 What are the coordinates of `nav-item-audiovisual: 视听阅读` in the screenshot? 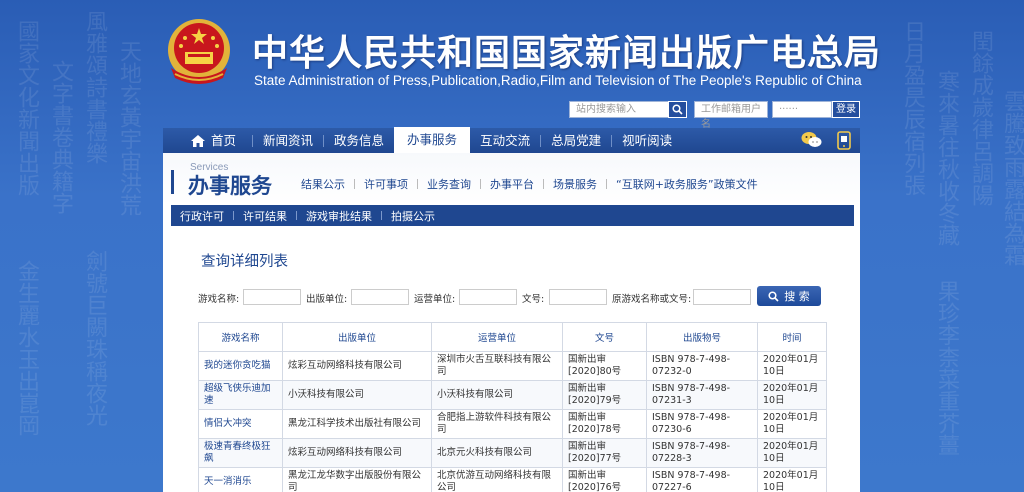 It's located at (647, 140).